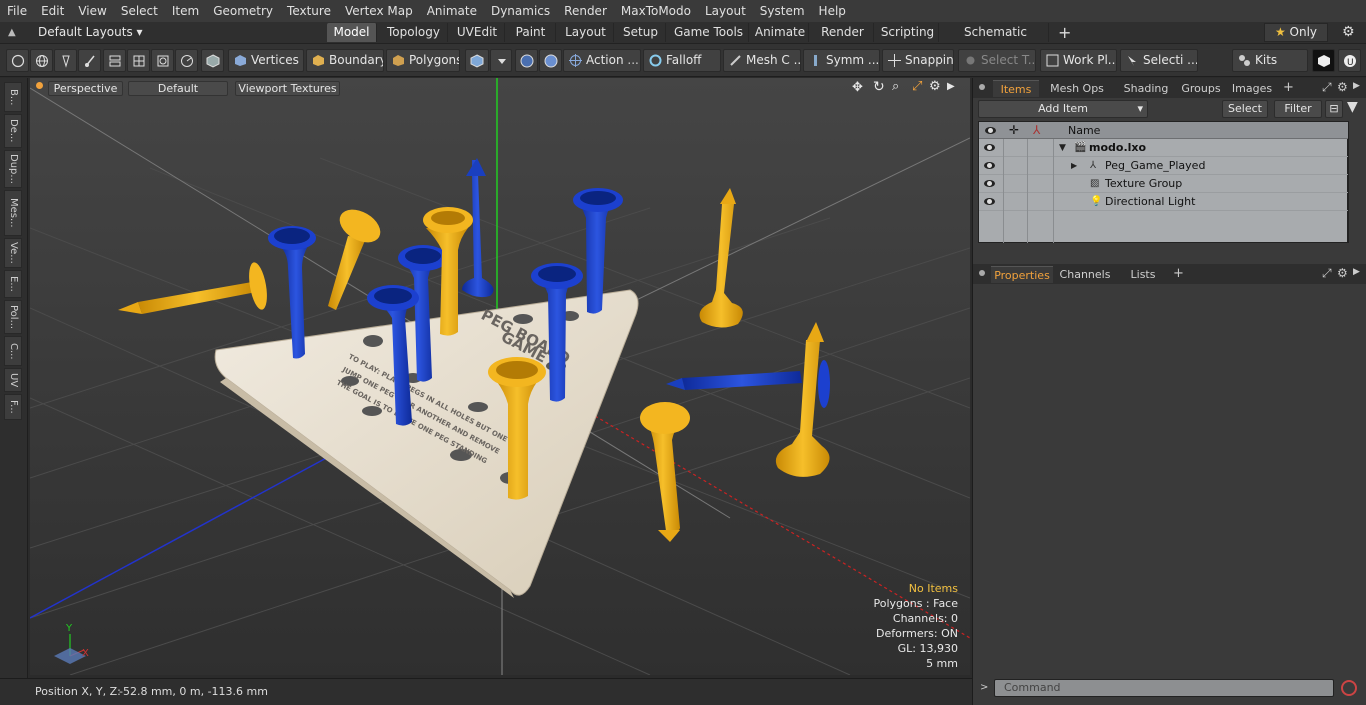 Image resolution: width=1366 pixels, height=705 pixels. What do you see at coordinates (139, 11) in the screenshot?
I see `menu-select: Select` at bounding box center [139, 11].